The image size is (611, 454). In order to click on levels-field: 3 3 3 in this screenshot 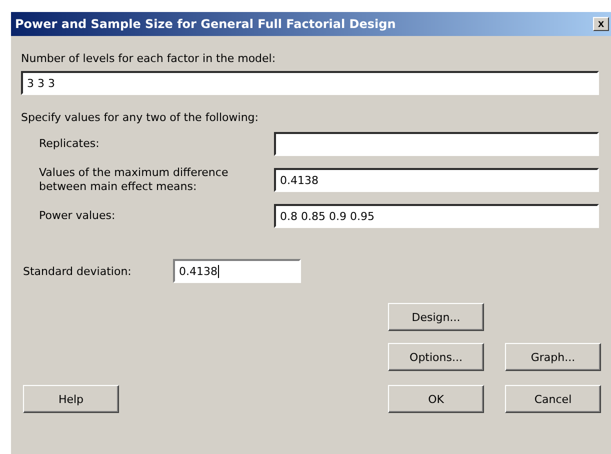, I will do `click(310, 83)`.